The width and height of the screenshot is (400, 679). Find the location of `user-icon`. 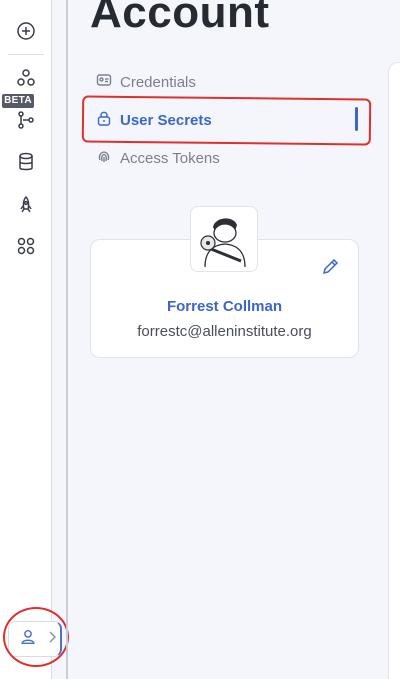

user-icon is located at coordinates (28, 639).